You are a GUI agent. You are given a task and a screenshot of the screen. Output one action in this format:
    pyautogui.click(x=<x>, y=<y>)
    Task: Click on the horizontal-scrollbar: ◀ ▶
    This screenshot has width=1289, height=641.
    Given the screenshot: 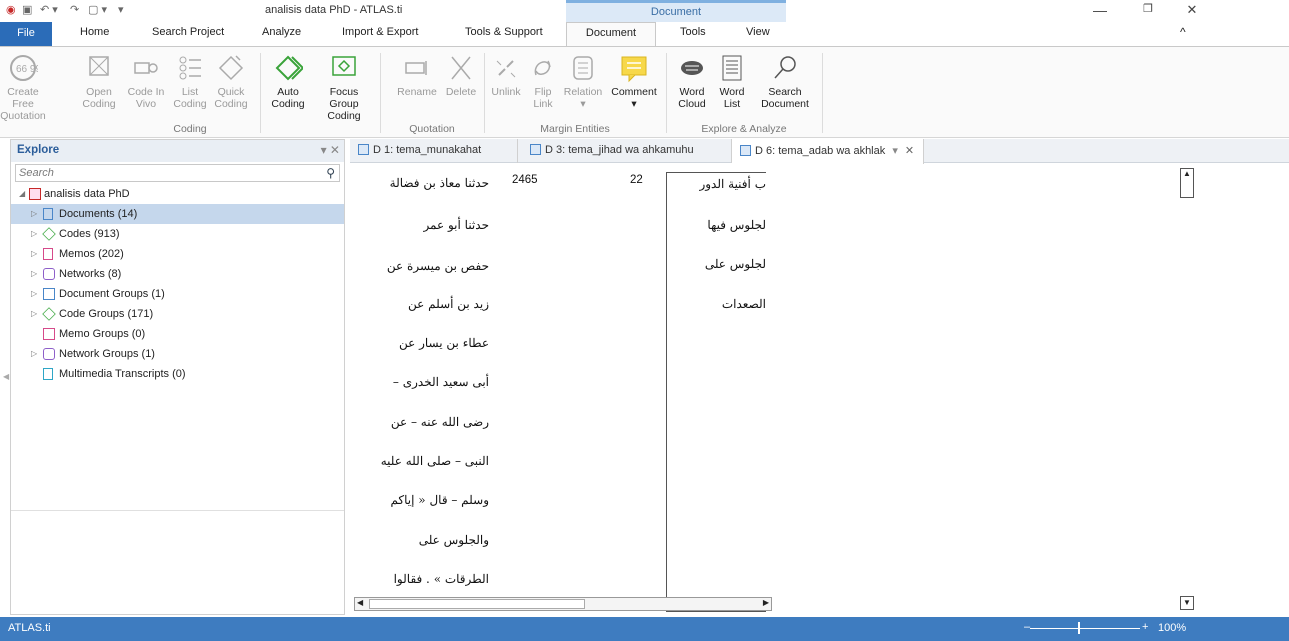 What is the action you would take?
    pyautogui.click(x=563, y=604)
    